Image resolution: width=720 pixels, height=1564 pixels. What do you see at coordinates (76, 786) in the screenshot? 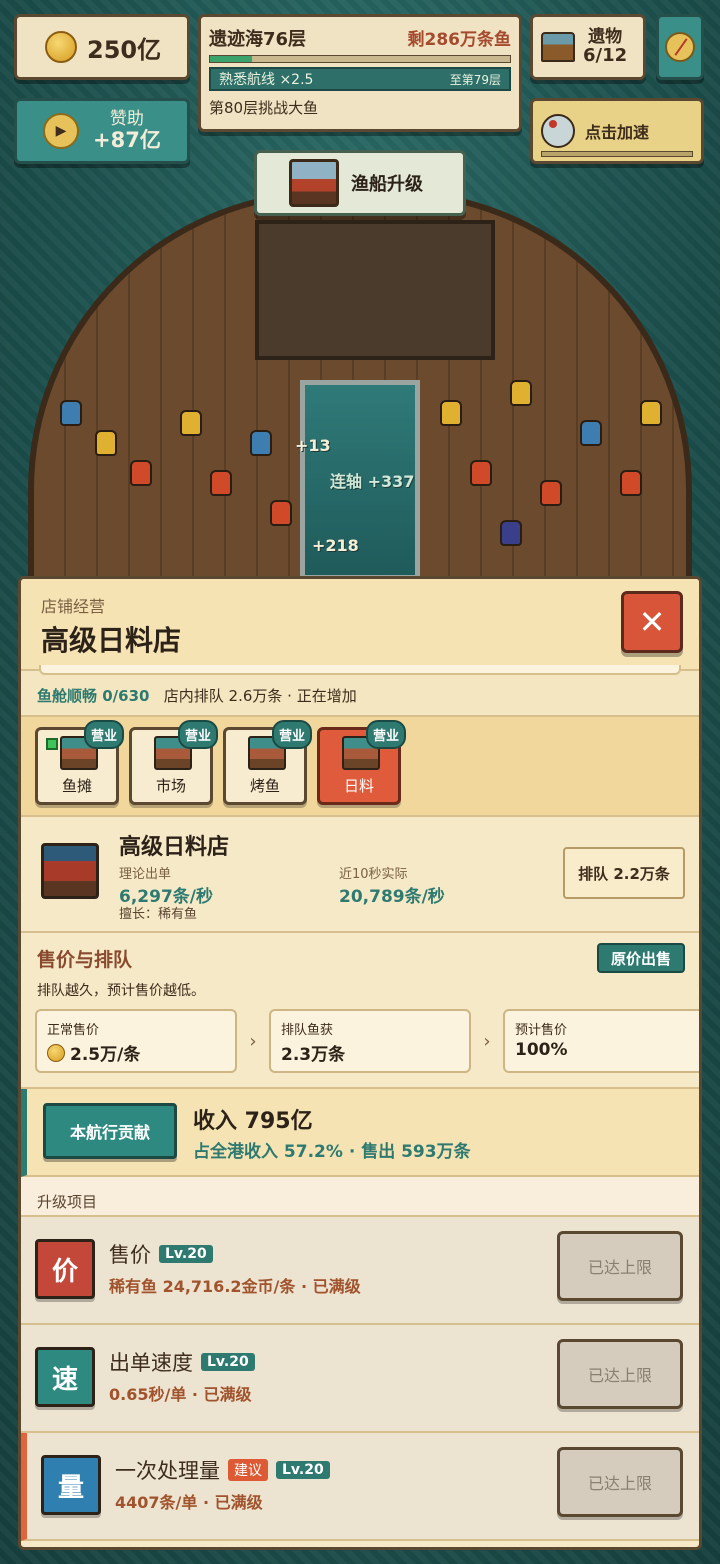
I see `tab-label: 鱼摊` at bounding box center [76, 786].